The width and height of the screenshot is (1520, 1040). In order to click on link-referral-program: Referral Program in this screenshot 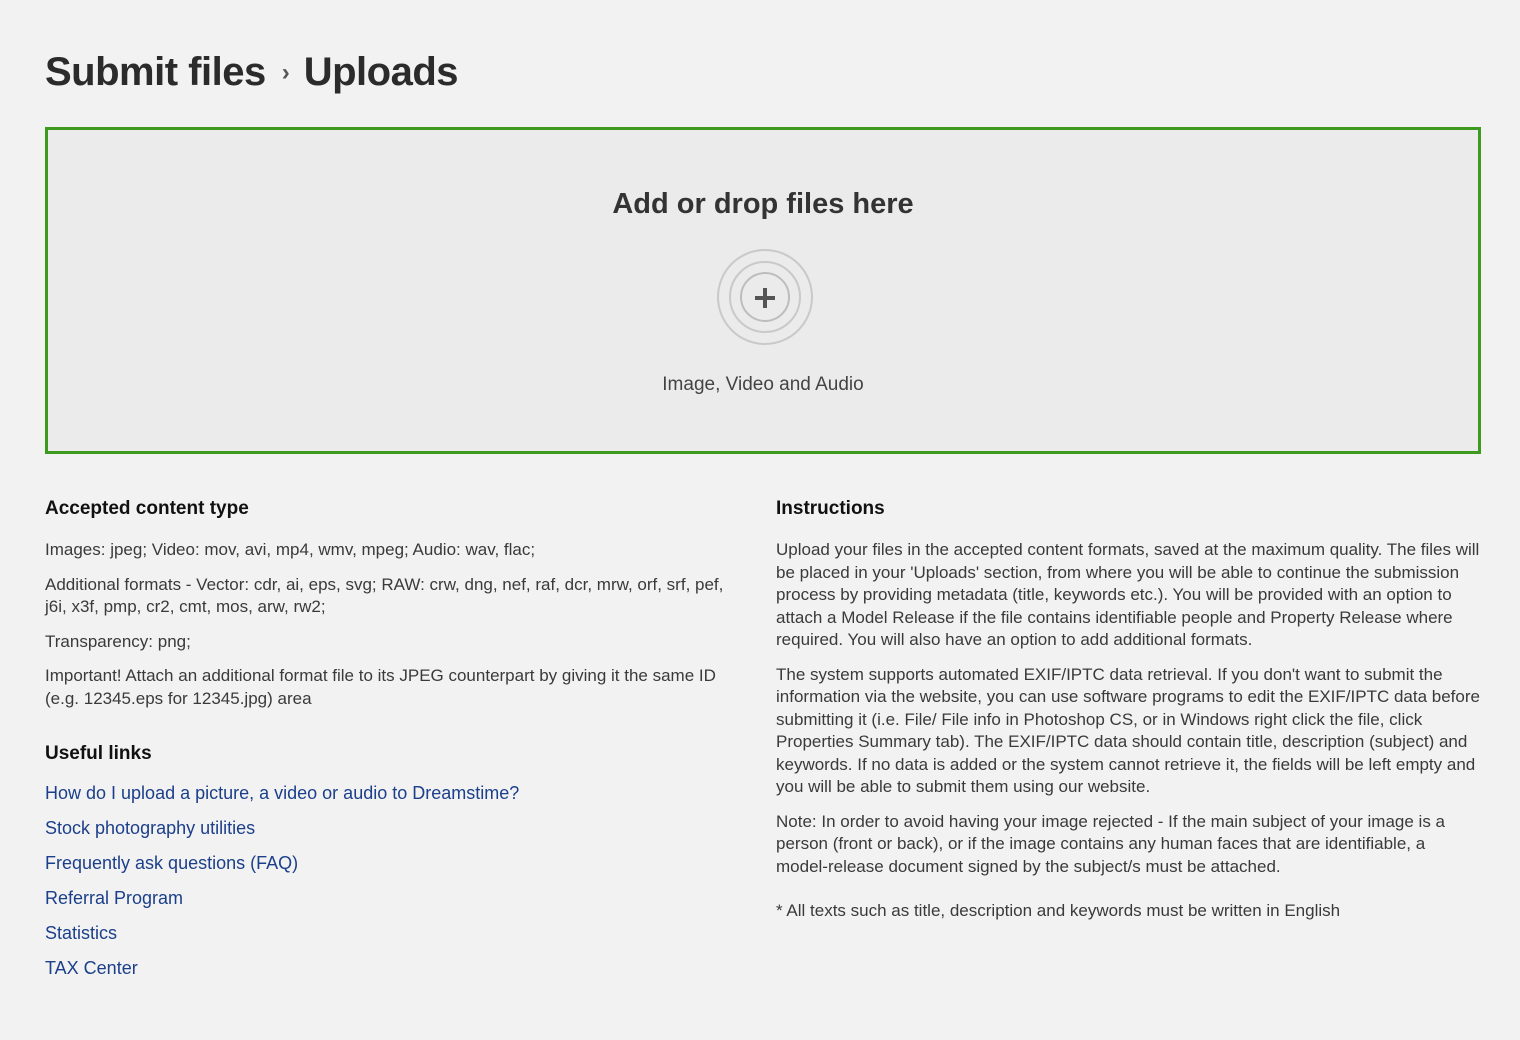, I will do `click(395, 898)`.